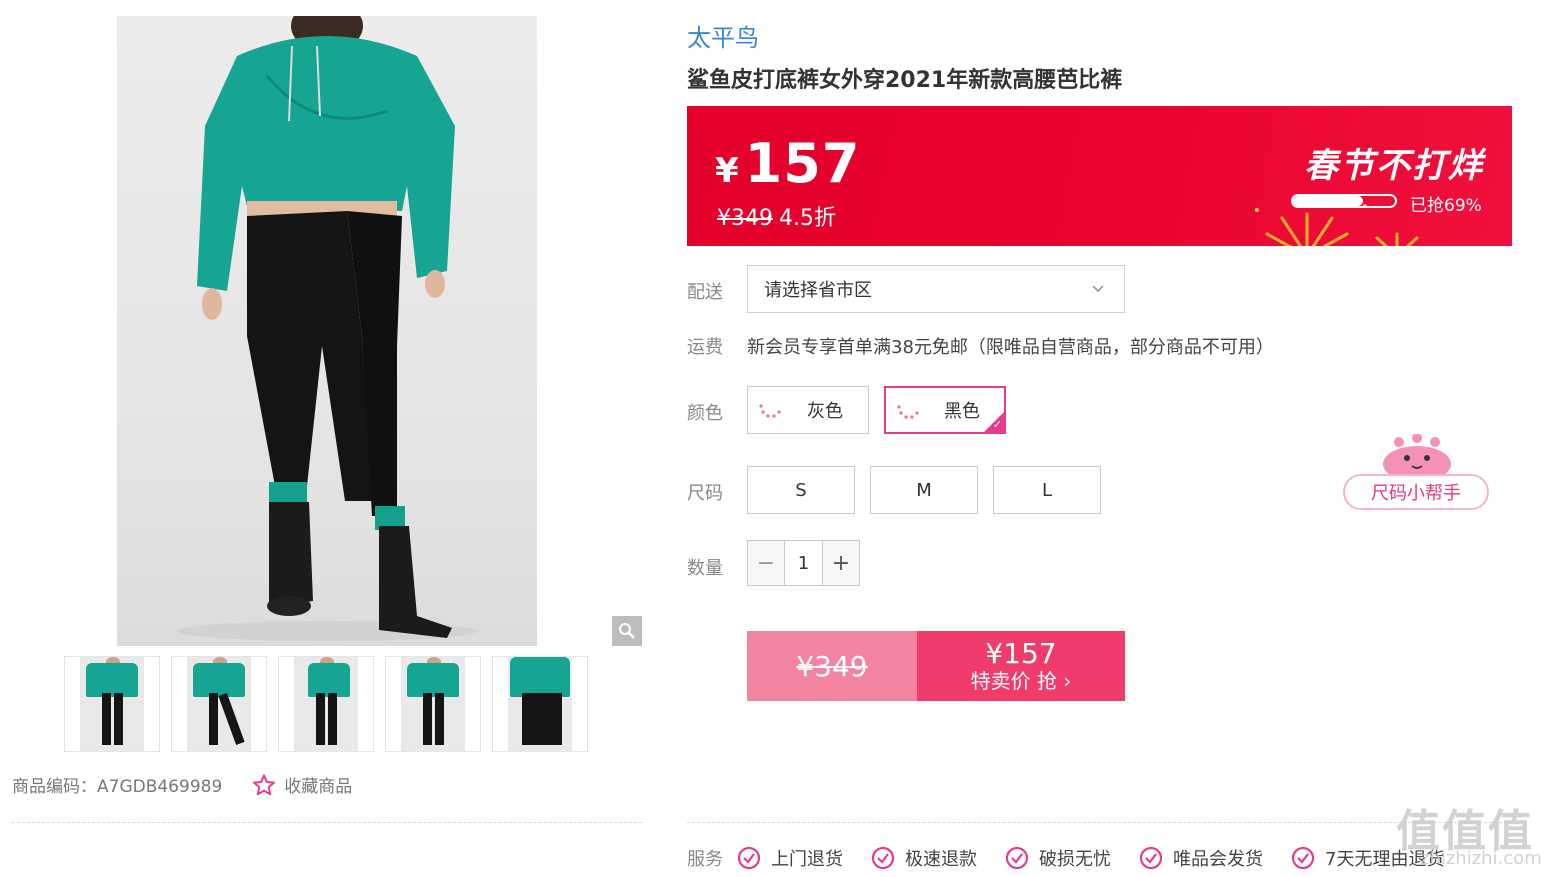  I want to click on services-row: 服务 上门退货 极速退款 破损无忧 唯品会发货 7天无理由退货, so click(1079, 858).